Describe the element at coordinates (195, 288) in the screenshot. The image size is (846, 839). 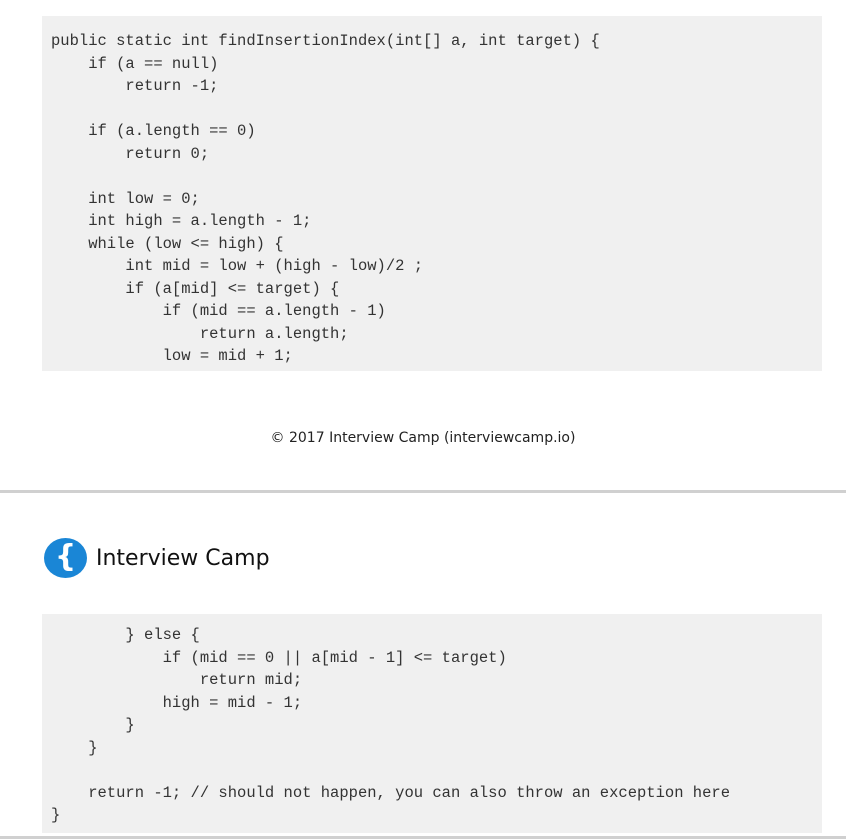
I see `code-line: if (a[mid] <= target) {` at that location.